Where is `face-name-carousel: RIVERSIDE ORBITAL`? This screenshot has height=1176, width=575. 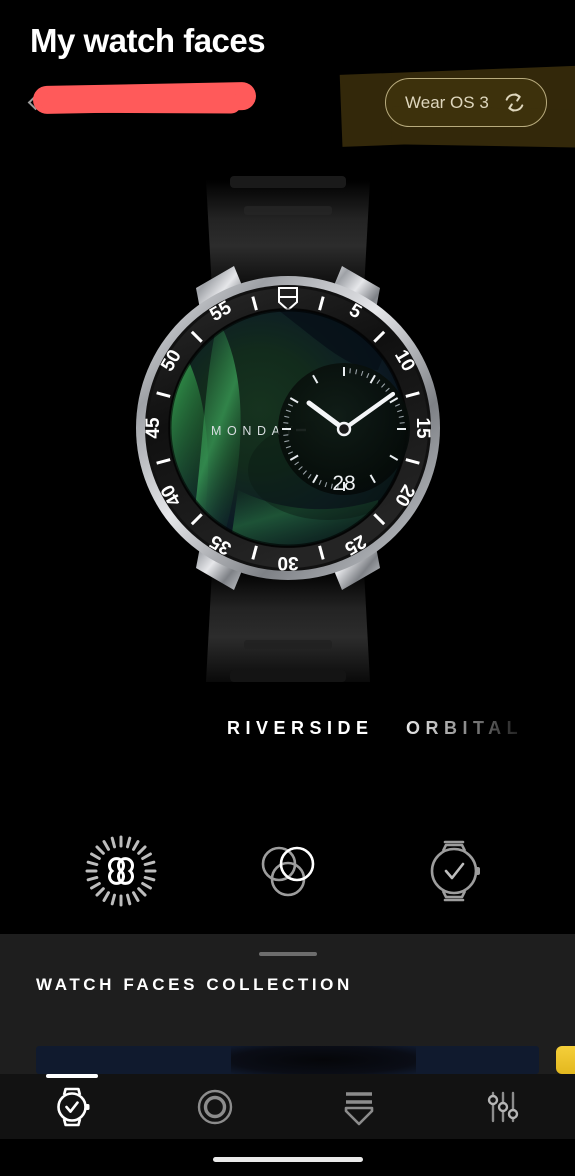
face-name-carousel: RIVERSIDE ORBITAL is located at coordinates (287, 736).